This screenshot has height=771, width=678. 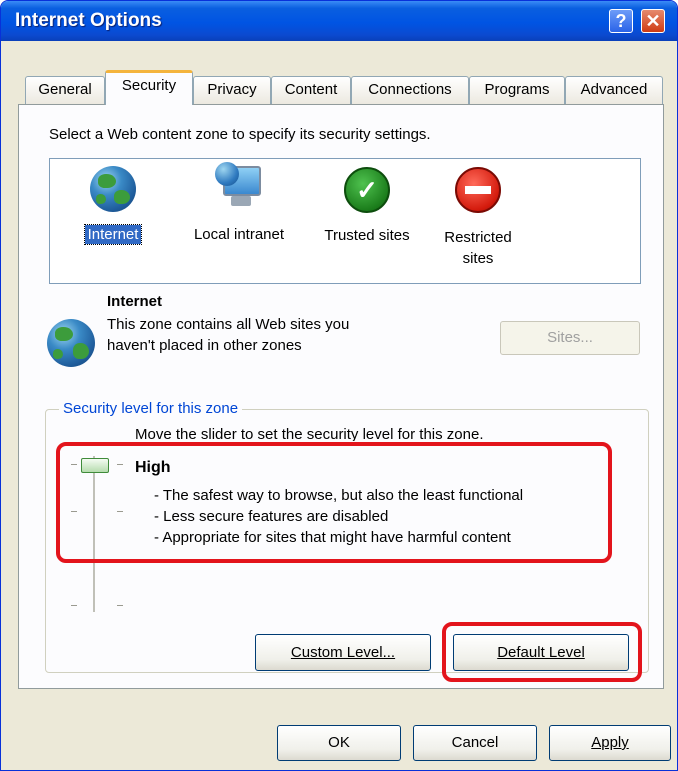 What do you see at coordinates (517, 90) in the screenshot?
I see `tab-programs: Programs` at bounding box center [517, 90].